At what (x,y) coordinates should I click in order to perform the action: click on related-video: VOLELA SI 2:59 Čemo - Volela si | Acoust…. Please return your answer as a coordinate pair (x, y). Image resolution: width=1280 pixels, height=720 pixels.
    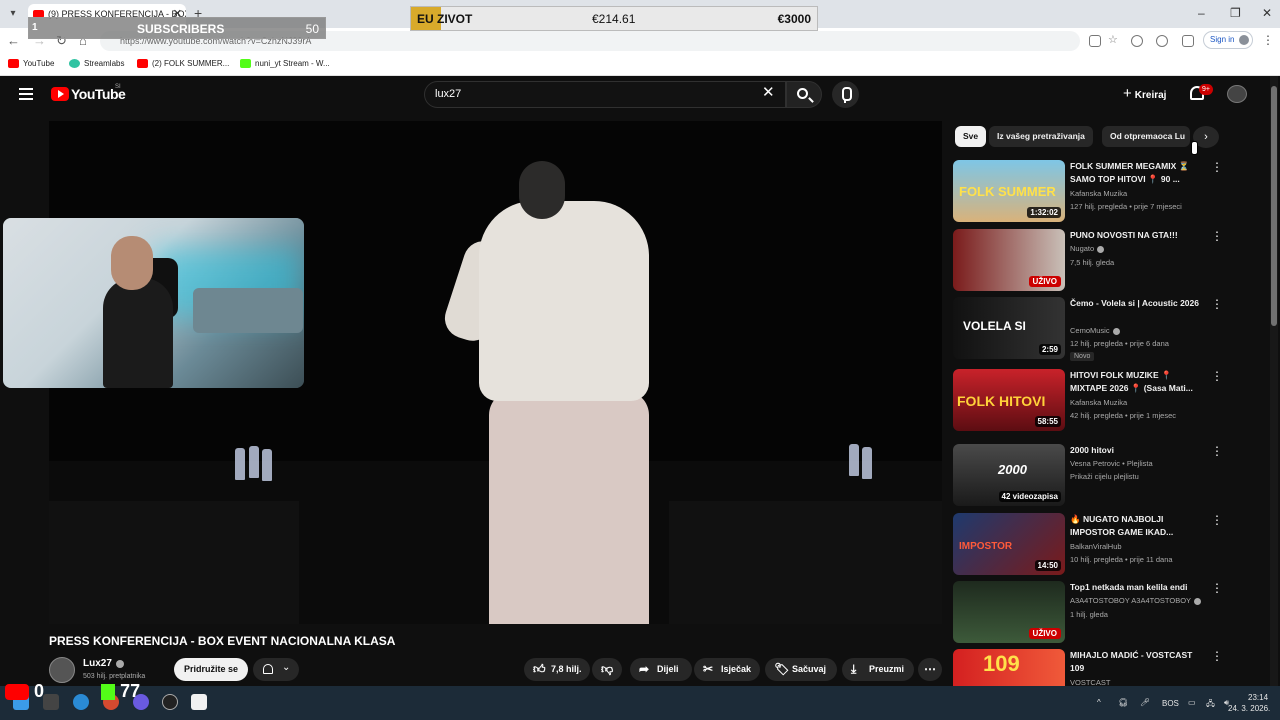
    Looking at the image, I should click on (1088, 329).